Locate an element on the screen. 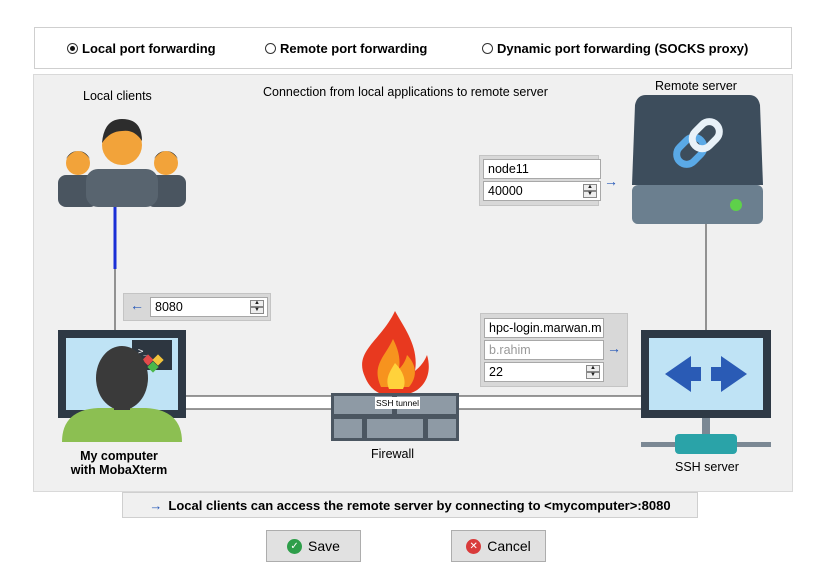 The height and width of the screenshot is (572, 815). save-label: Save is located at coordinates (324, 546).